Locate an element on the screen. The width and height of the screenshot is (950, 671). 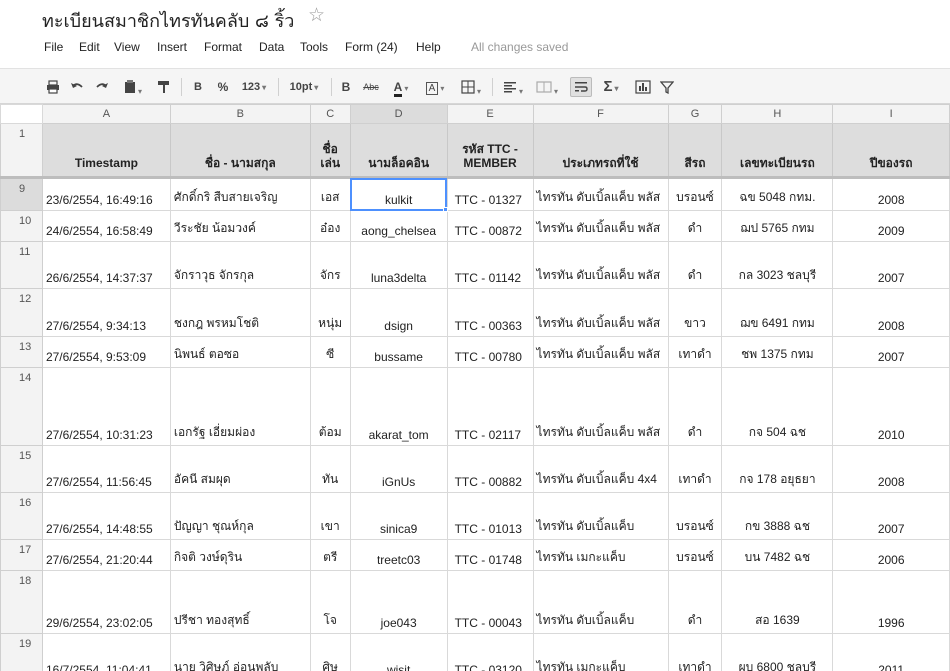
header-cell-nickname: ชื่อเล่น is located at coordinates (330, 150).